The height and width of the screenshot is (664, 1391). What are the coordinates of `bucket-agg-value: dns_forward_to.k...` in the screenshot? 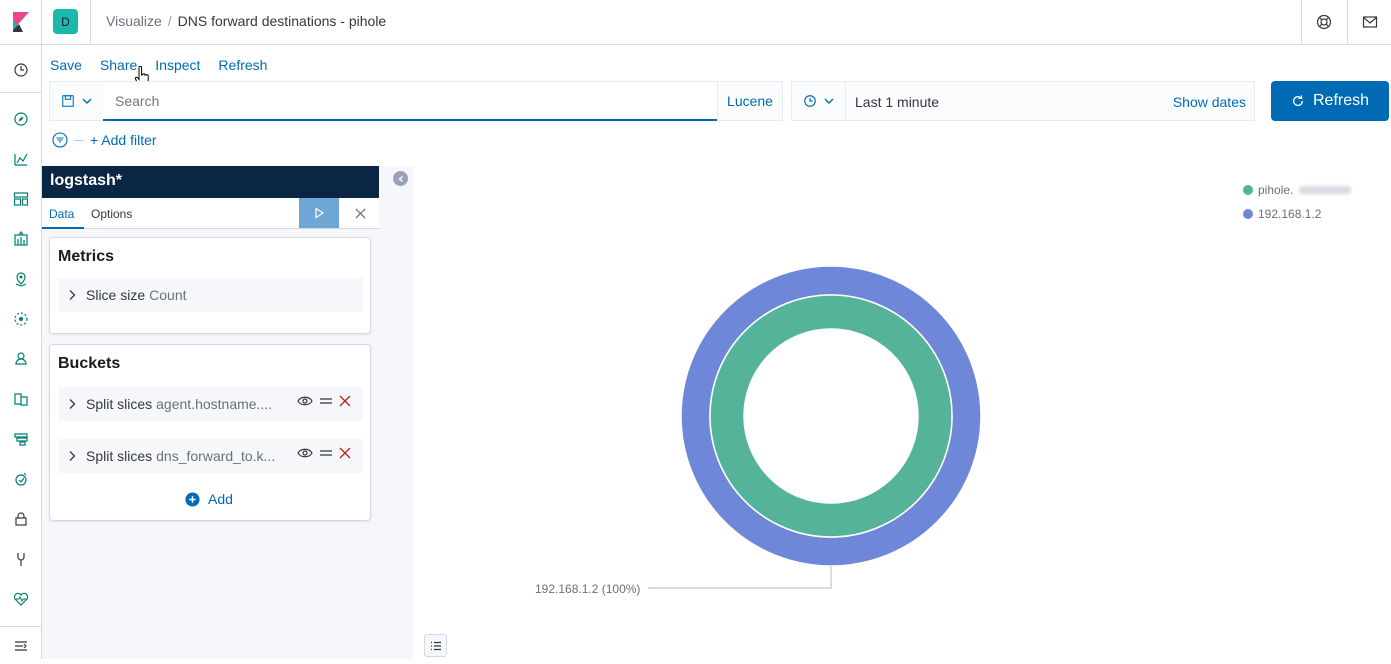 It's located at (216, 456).